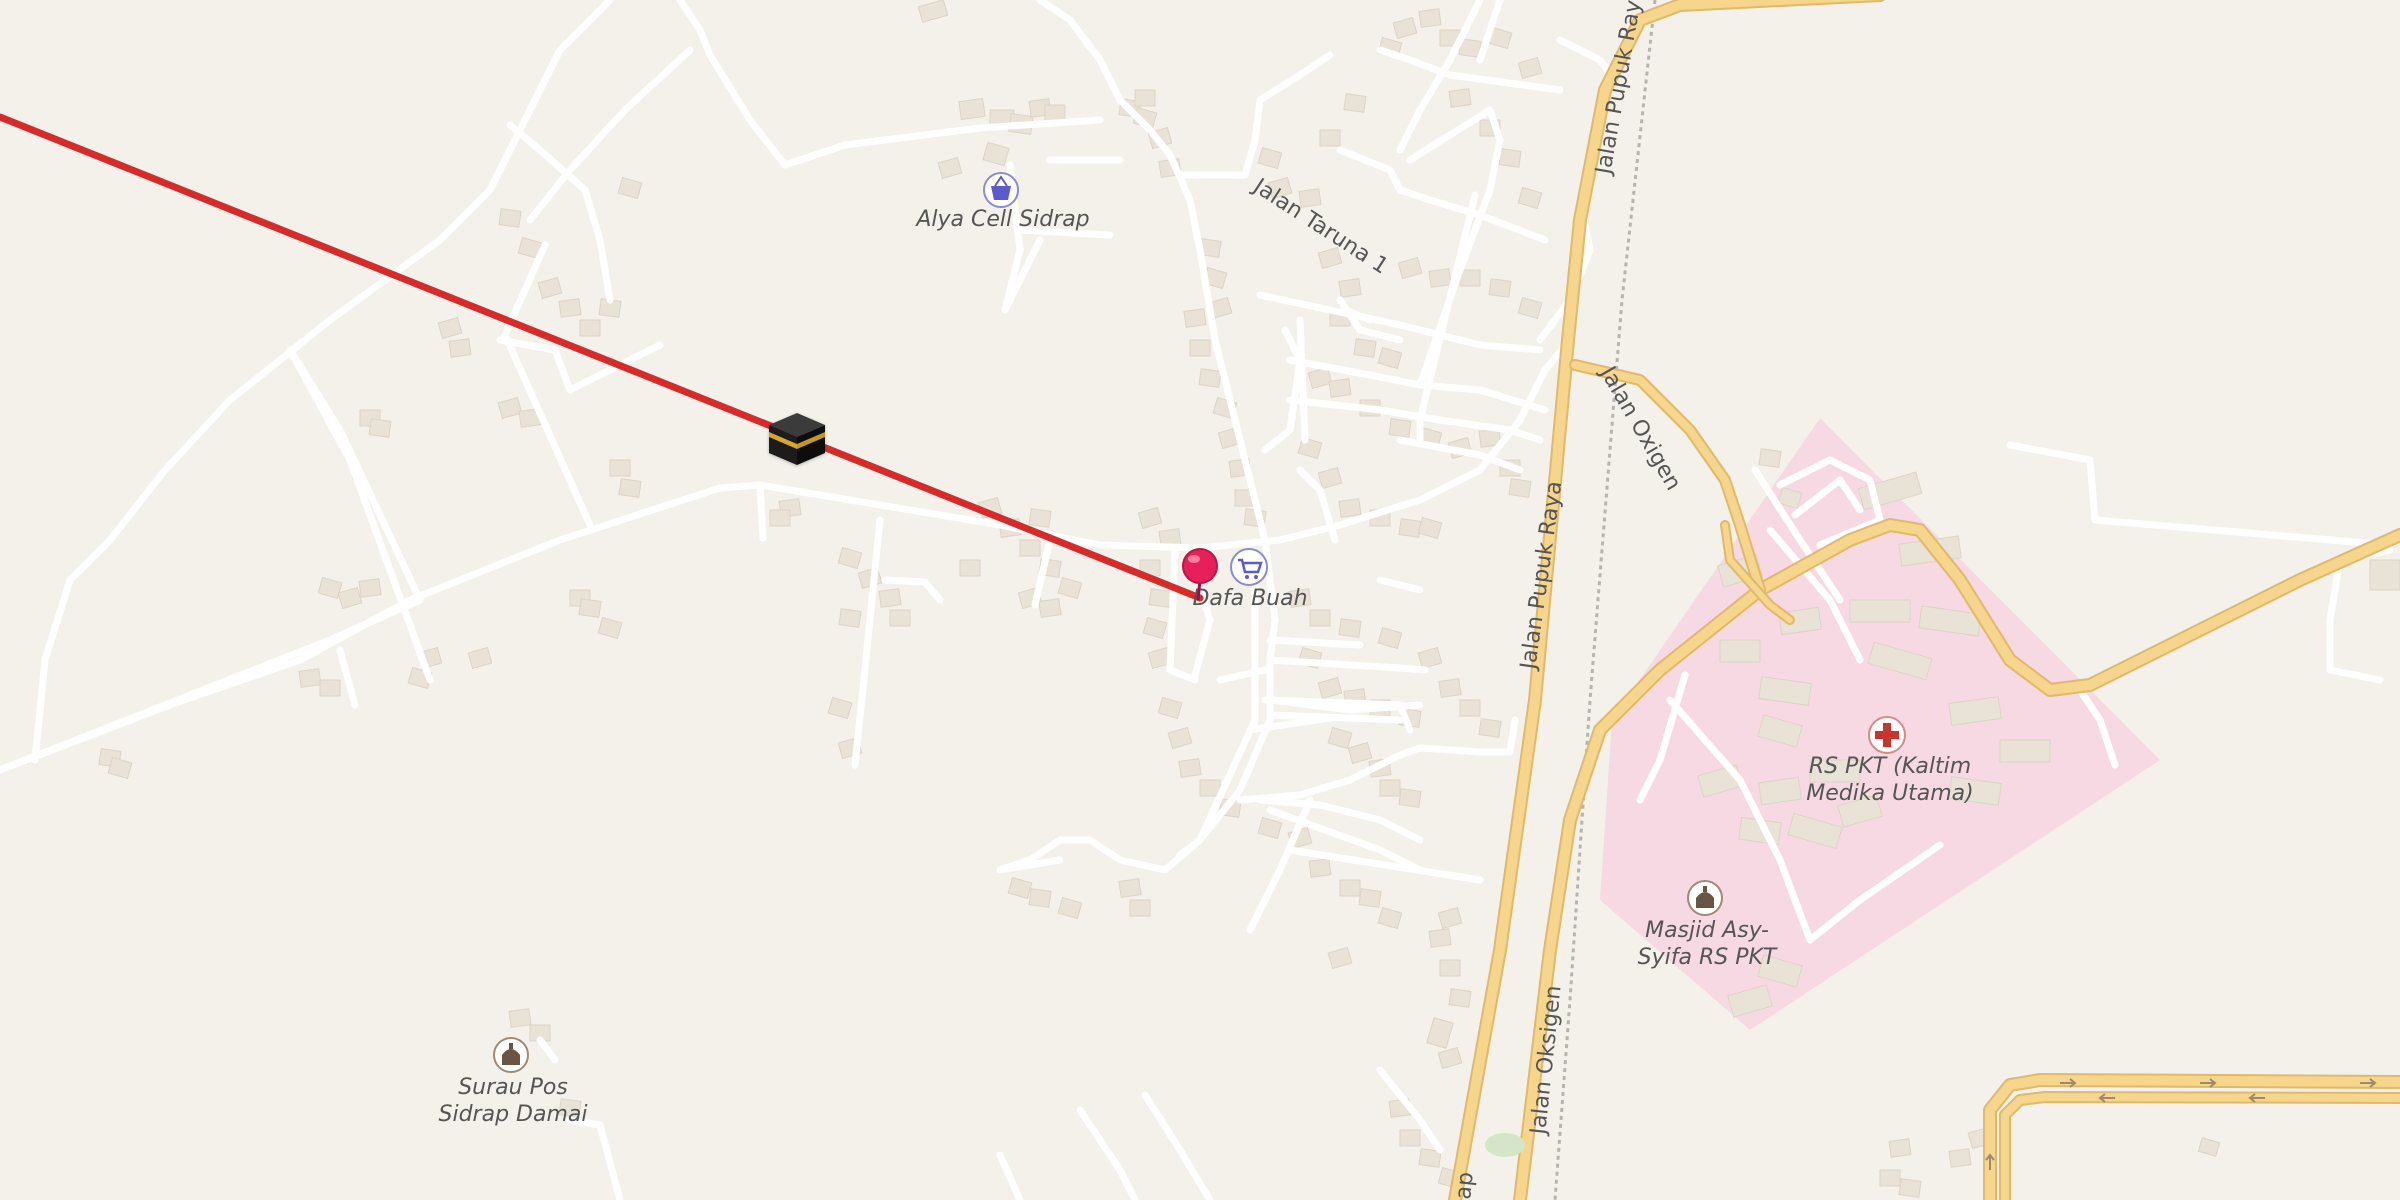  Describe the element at coordinates (1249, 598) in the screenshot. I see `poi-label: Dafa Buah` at that location.